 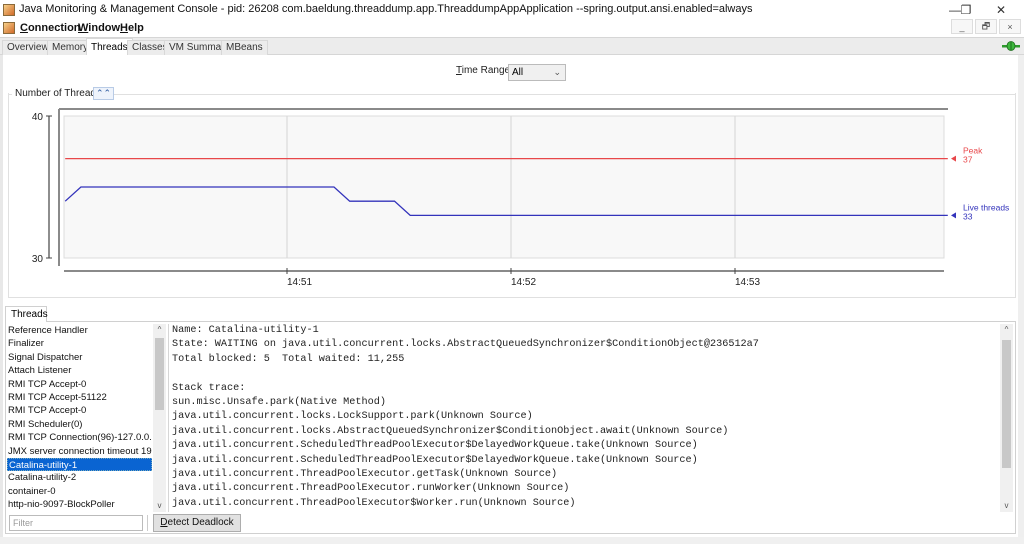 What do you see at coordinates (245, 330) in the screenshot?
I see `detail-line: Name: Catalina-utility-1` at bounding box center [245, 330].